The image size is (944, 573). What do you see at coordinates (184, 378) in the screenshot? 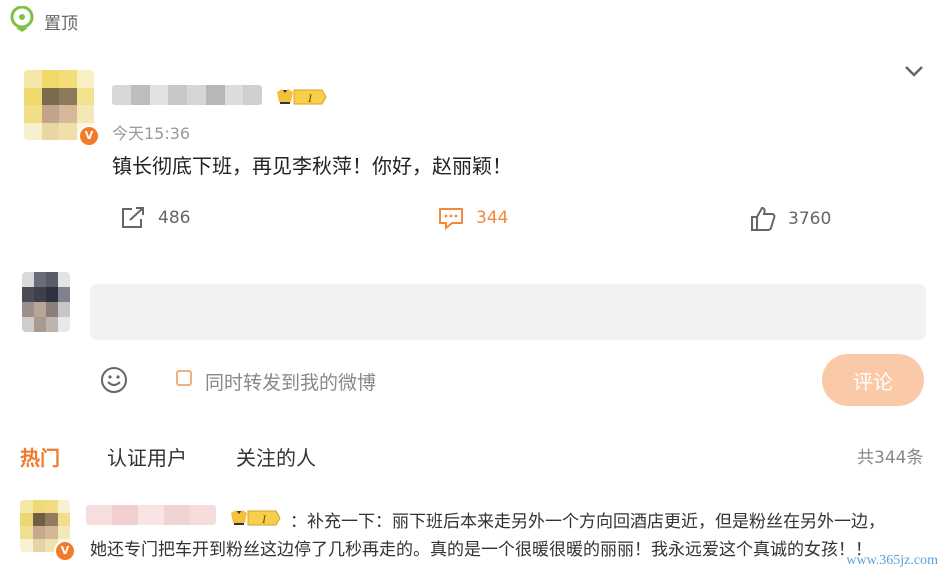
I see `forward-checkbox` at bounding box center [184, 378].